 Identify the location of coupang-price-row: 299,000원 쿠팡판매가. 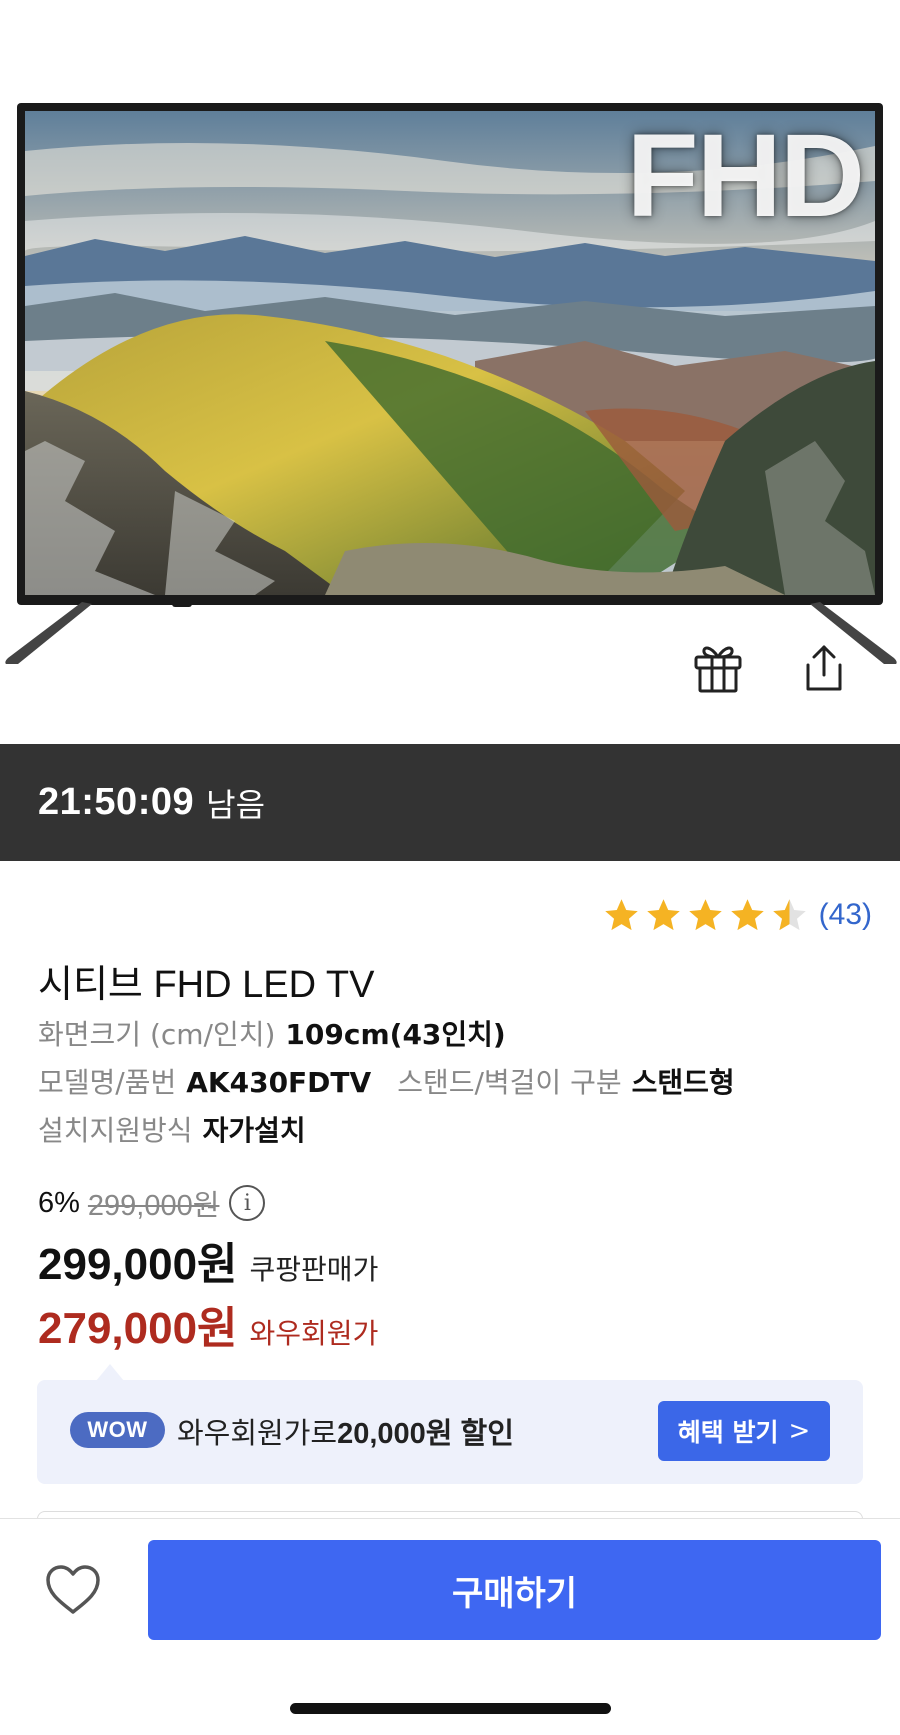
(208, 1260).